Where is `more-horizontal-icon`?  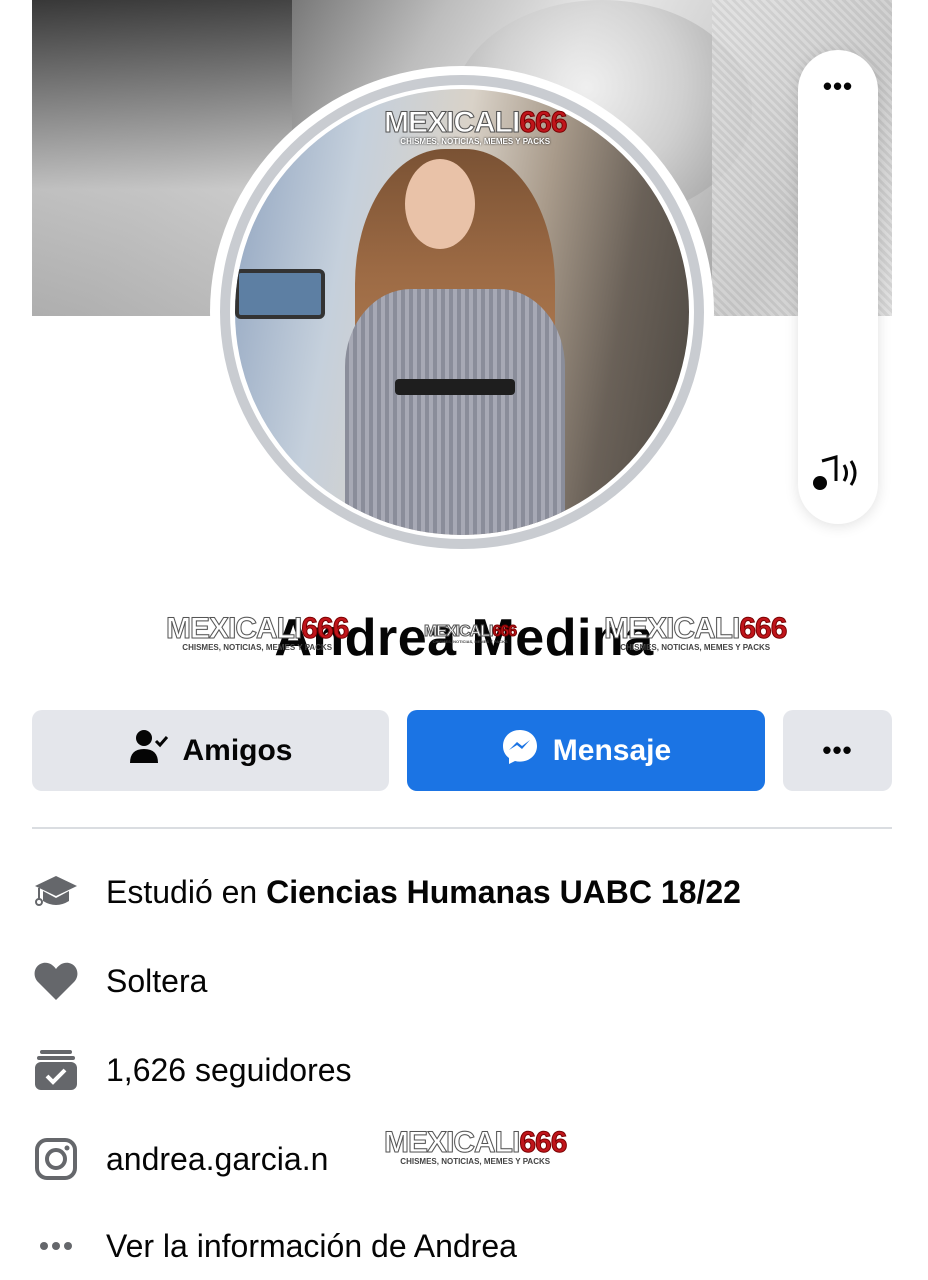 more-horizontal-icon is located at coordinates (56, 1246).